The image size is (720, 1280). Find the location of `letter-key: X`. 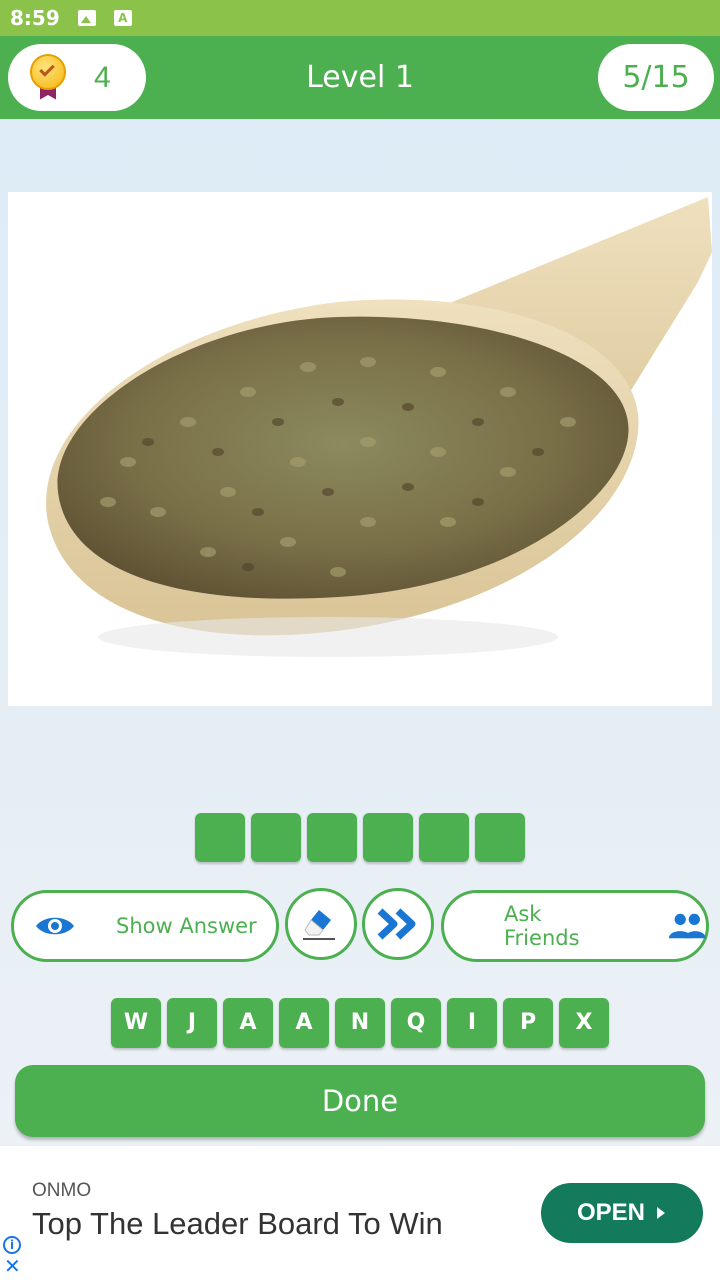

letter-key: X is located at coordinates (584, 1023).